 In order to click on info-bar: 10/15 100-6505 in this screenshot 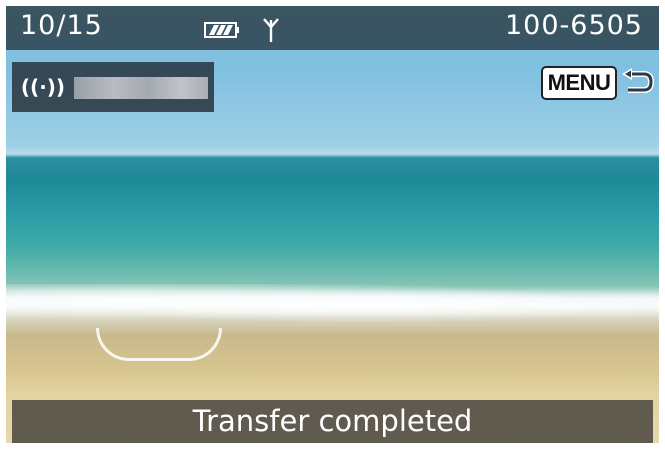, I will do `click(332, 28)`.